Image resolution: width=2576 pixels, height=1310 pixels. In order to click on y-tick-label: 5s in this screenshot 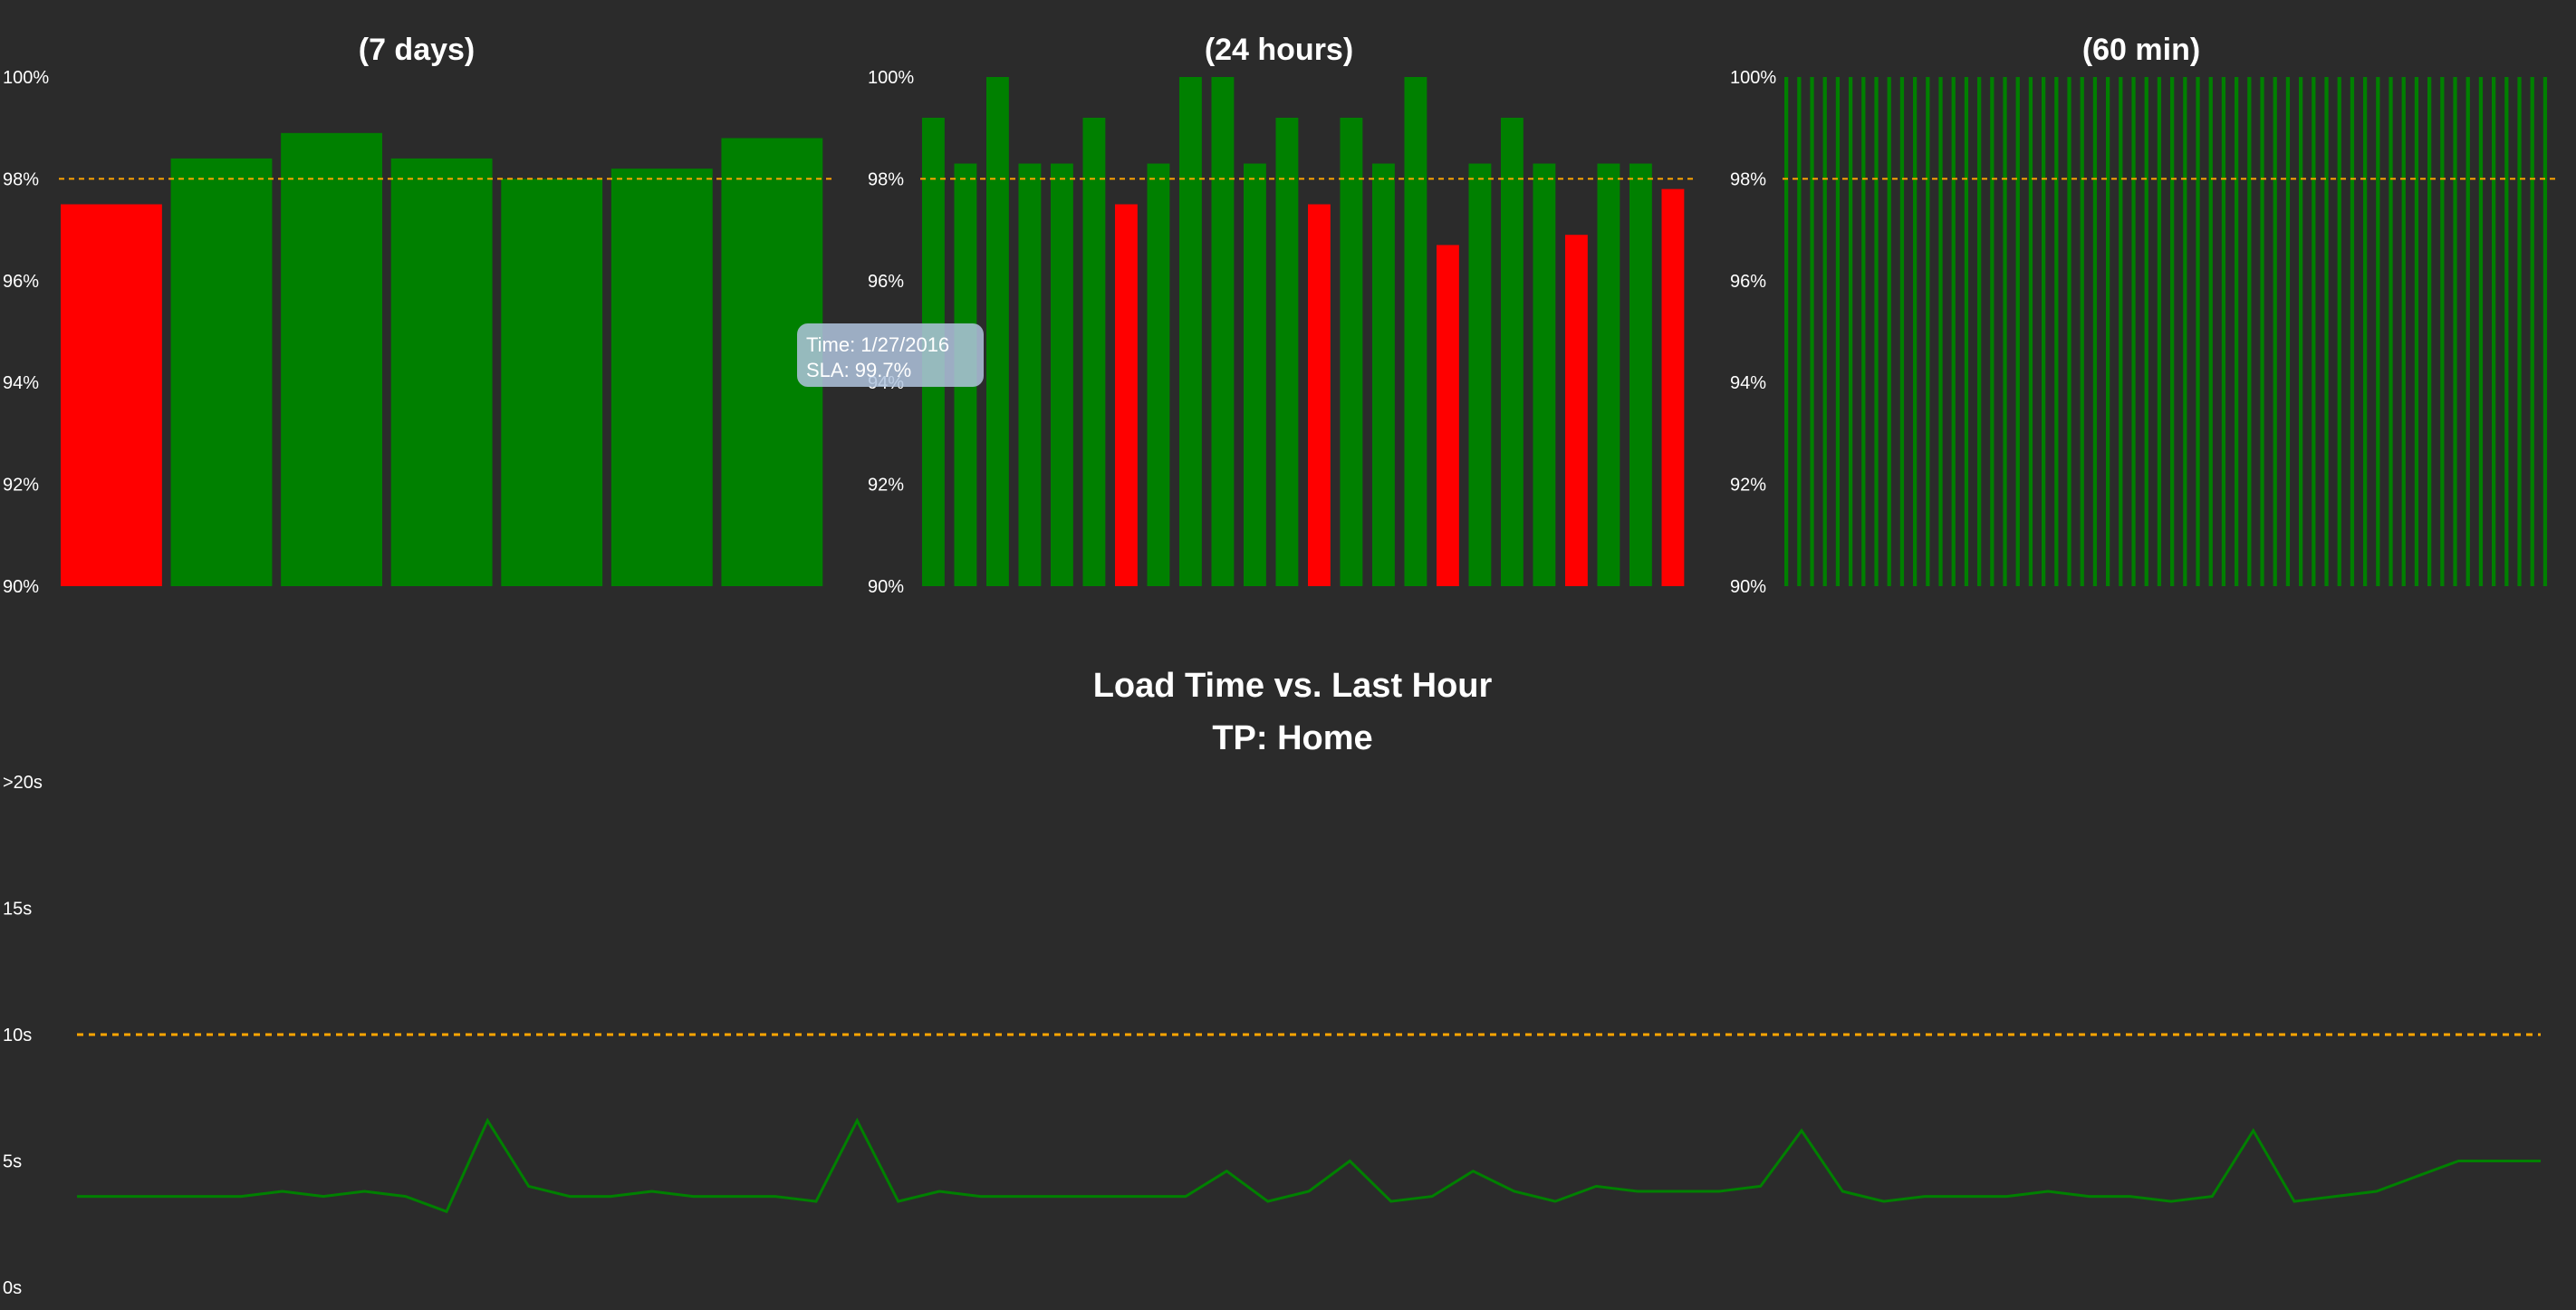, I will do `click(12, 1162)`.